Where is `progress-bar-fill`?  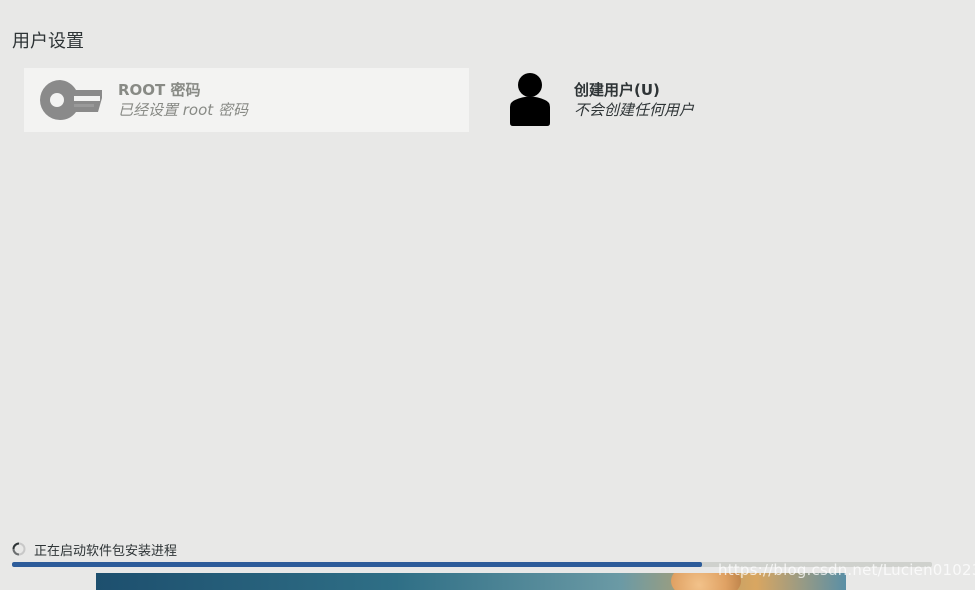
progress-bar-fill is located at coordinates (357, 564).